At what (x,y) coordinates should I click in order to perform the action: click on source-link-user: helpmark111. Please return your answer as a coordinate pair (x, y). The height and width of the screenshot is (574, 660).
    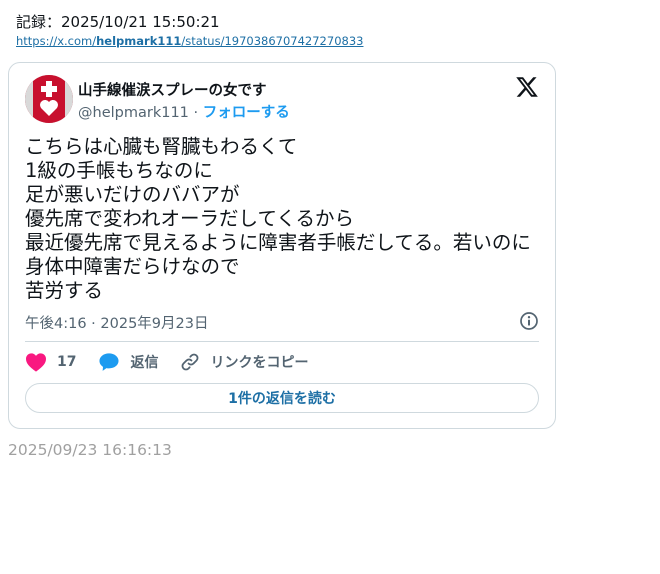
    Looking at the image, I should click on (139, 41).